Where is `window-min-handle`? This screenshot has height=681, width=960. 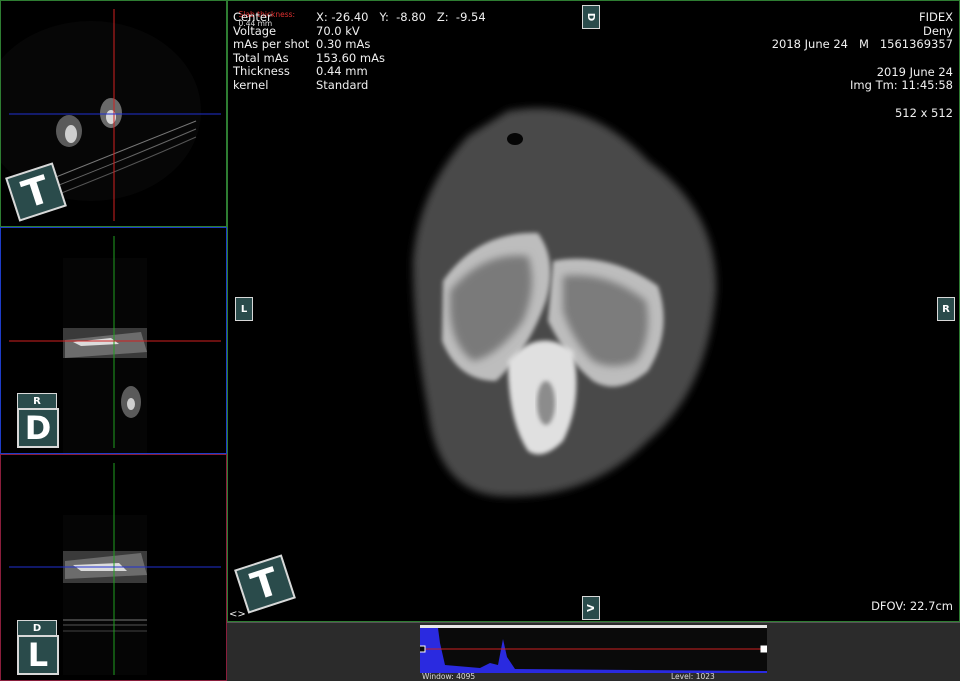 window-min-handle is located at coordinates (423, 649).